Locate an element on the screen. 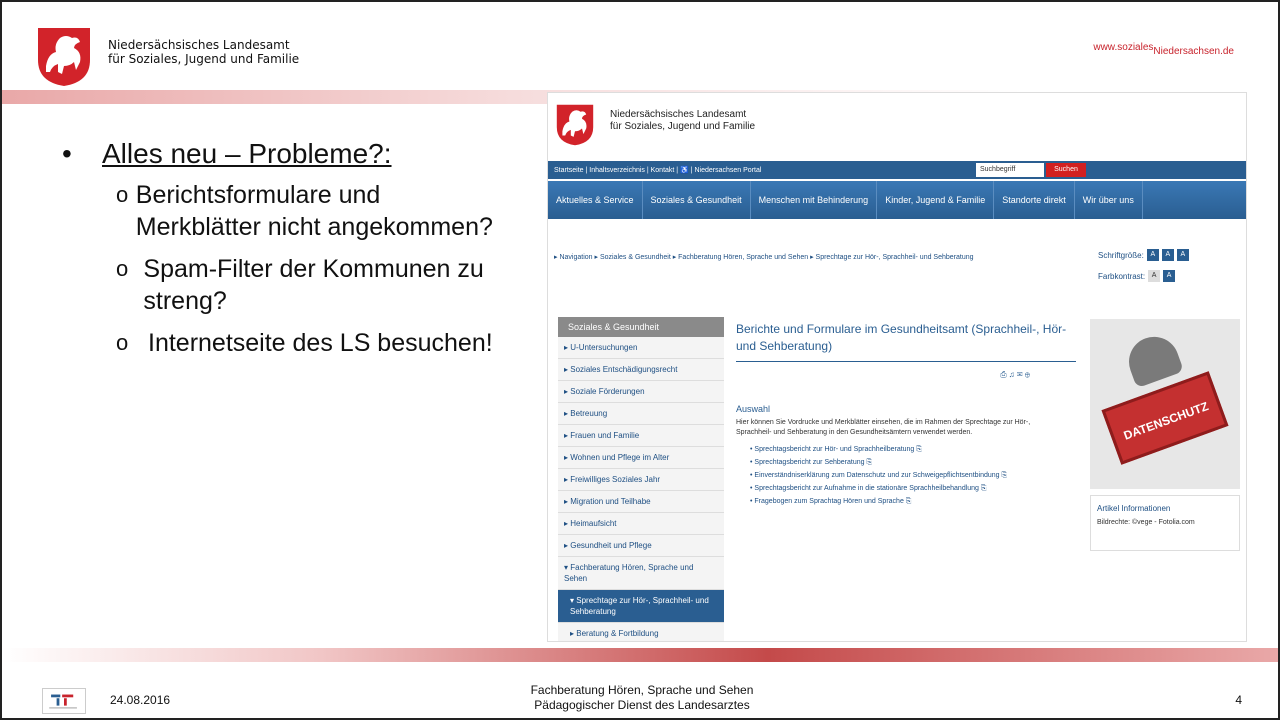  datenschutz-stamp-image: DATENSCHUTZ is located at coordinates (1165, 404).